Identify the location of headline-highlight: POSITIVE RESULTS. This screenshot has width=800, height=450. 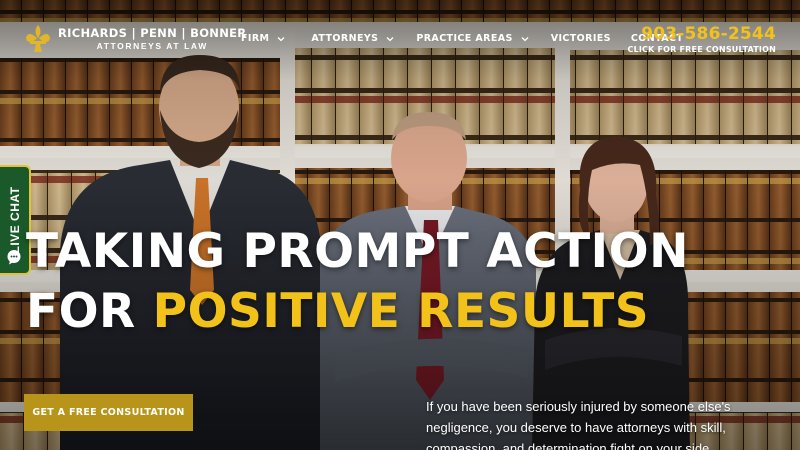
(401, 311).